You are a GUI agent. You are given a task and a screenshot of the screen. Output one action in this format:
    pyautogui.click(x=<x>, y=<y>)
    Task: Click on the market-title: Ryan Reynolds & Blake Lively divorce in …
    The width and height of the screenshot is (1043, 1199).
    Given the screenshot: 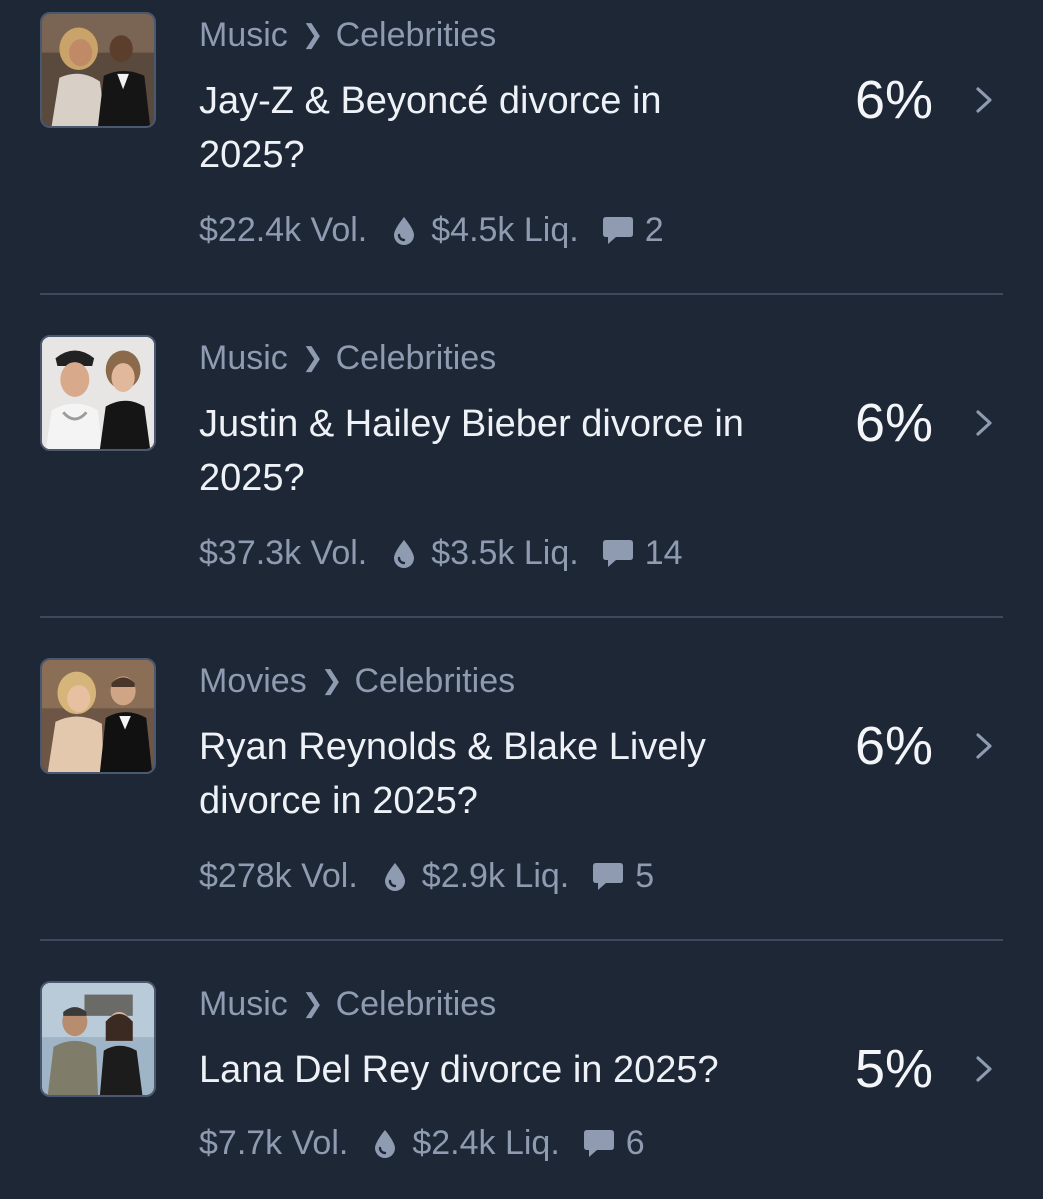 What is the action you would take?
    pyautogui.click(x=484, y=774)
    